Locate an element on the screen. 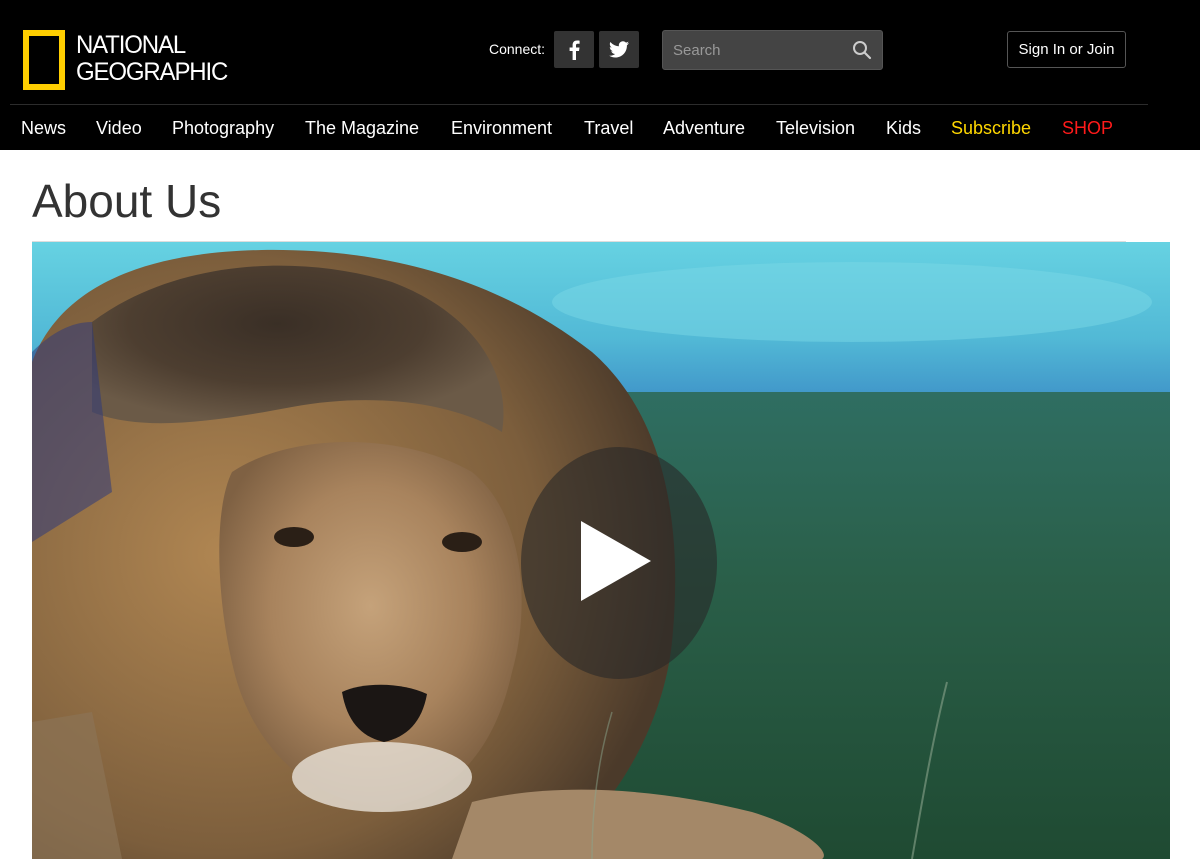  play-icon is located at coordinates (616, 561).